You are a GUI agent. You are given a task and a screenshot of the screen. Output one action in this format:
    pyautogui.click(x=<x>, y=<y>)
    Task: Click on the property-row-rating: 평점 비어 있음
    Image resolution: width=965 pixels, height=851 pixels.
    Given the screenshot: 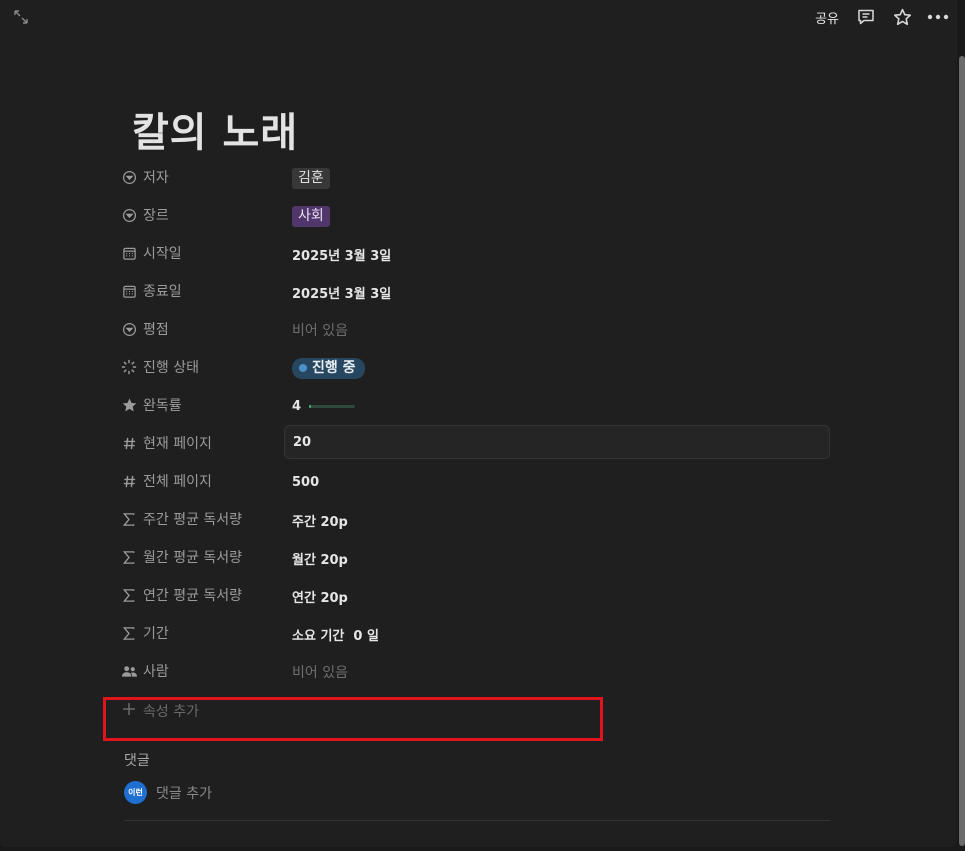 What is the action you would take?
    pyautogui.click(x=478, y=330)
    